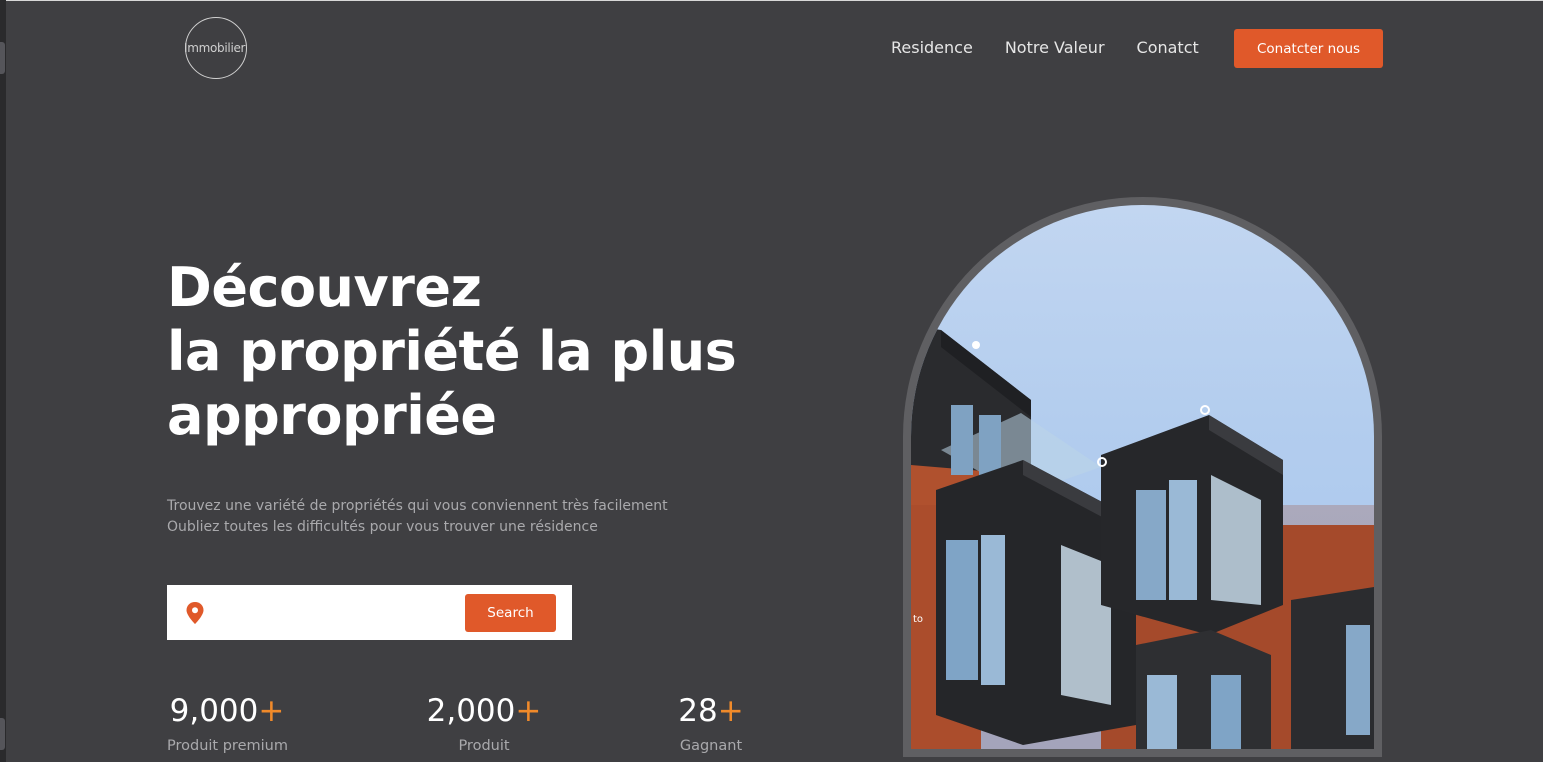 Image resolution: width=1543 pixels, height=762 pixels. Describe the element at coordinates (510, 613) in the screenshot. I see `search-button: Search` at that location.